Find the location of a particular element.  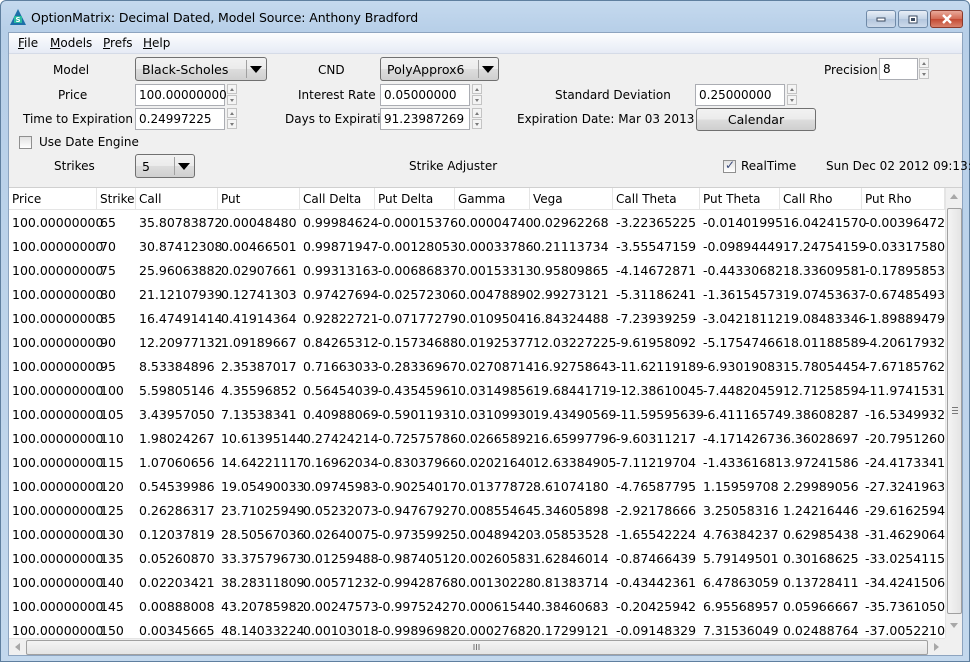

horizontal-scroll-thumb is located at coordinates (477, 647).